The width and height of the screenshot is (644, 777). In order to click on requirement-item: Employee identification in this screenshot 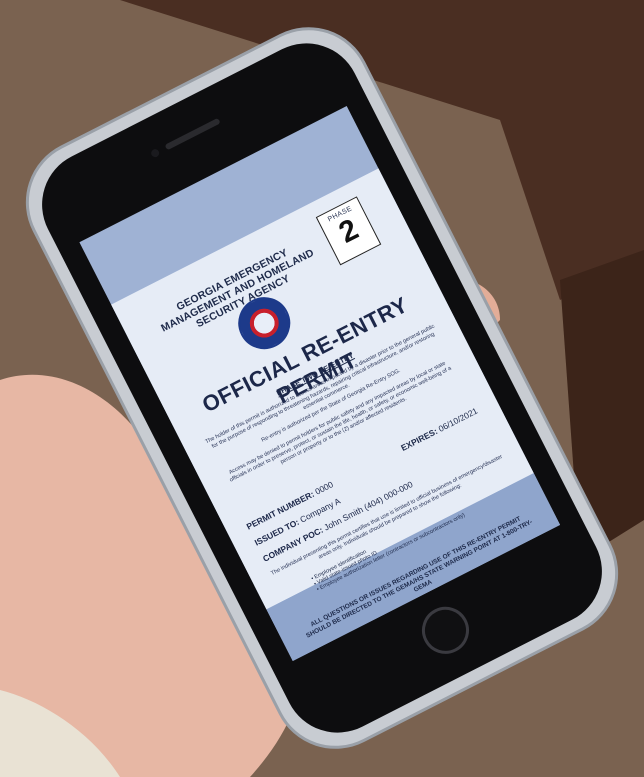, I will do `click(406, 532)`.